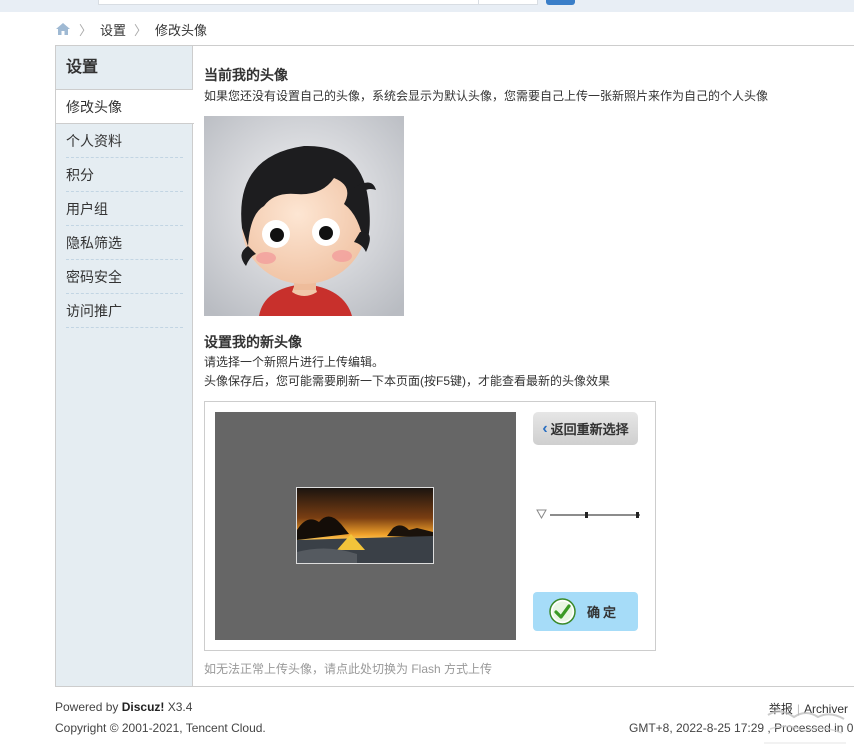 The width and height of the screenshot is (854, 755). What do you see at coordinates (131, 29) in the screenshot?
I see `breadcrumb: 〉 设置 〉 修改头像` at bounding box center [131, 29].